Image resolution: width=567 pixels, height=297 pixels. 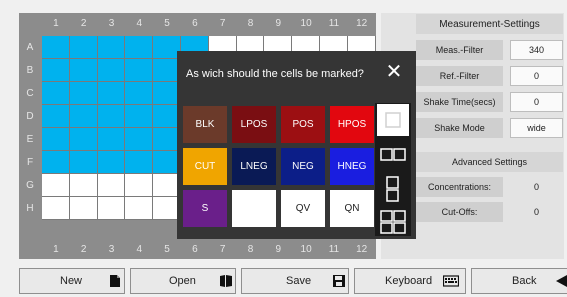 I want to click on well-E4, so click(x=139, y=139).